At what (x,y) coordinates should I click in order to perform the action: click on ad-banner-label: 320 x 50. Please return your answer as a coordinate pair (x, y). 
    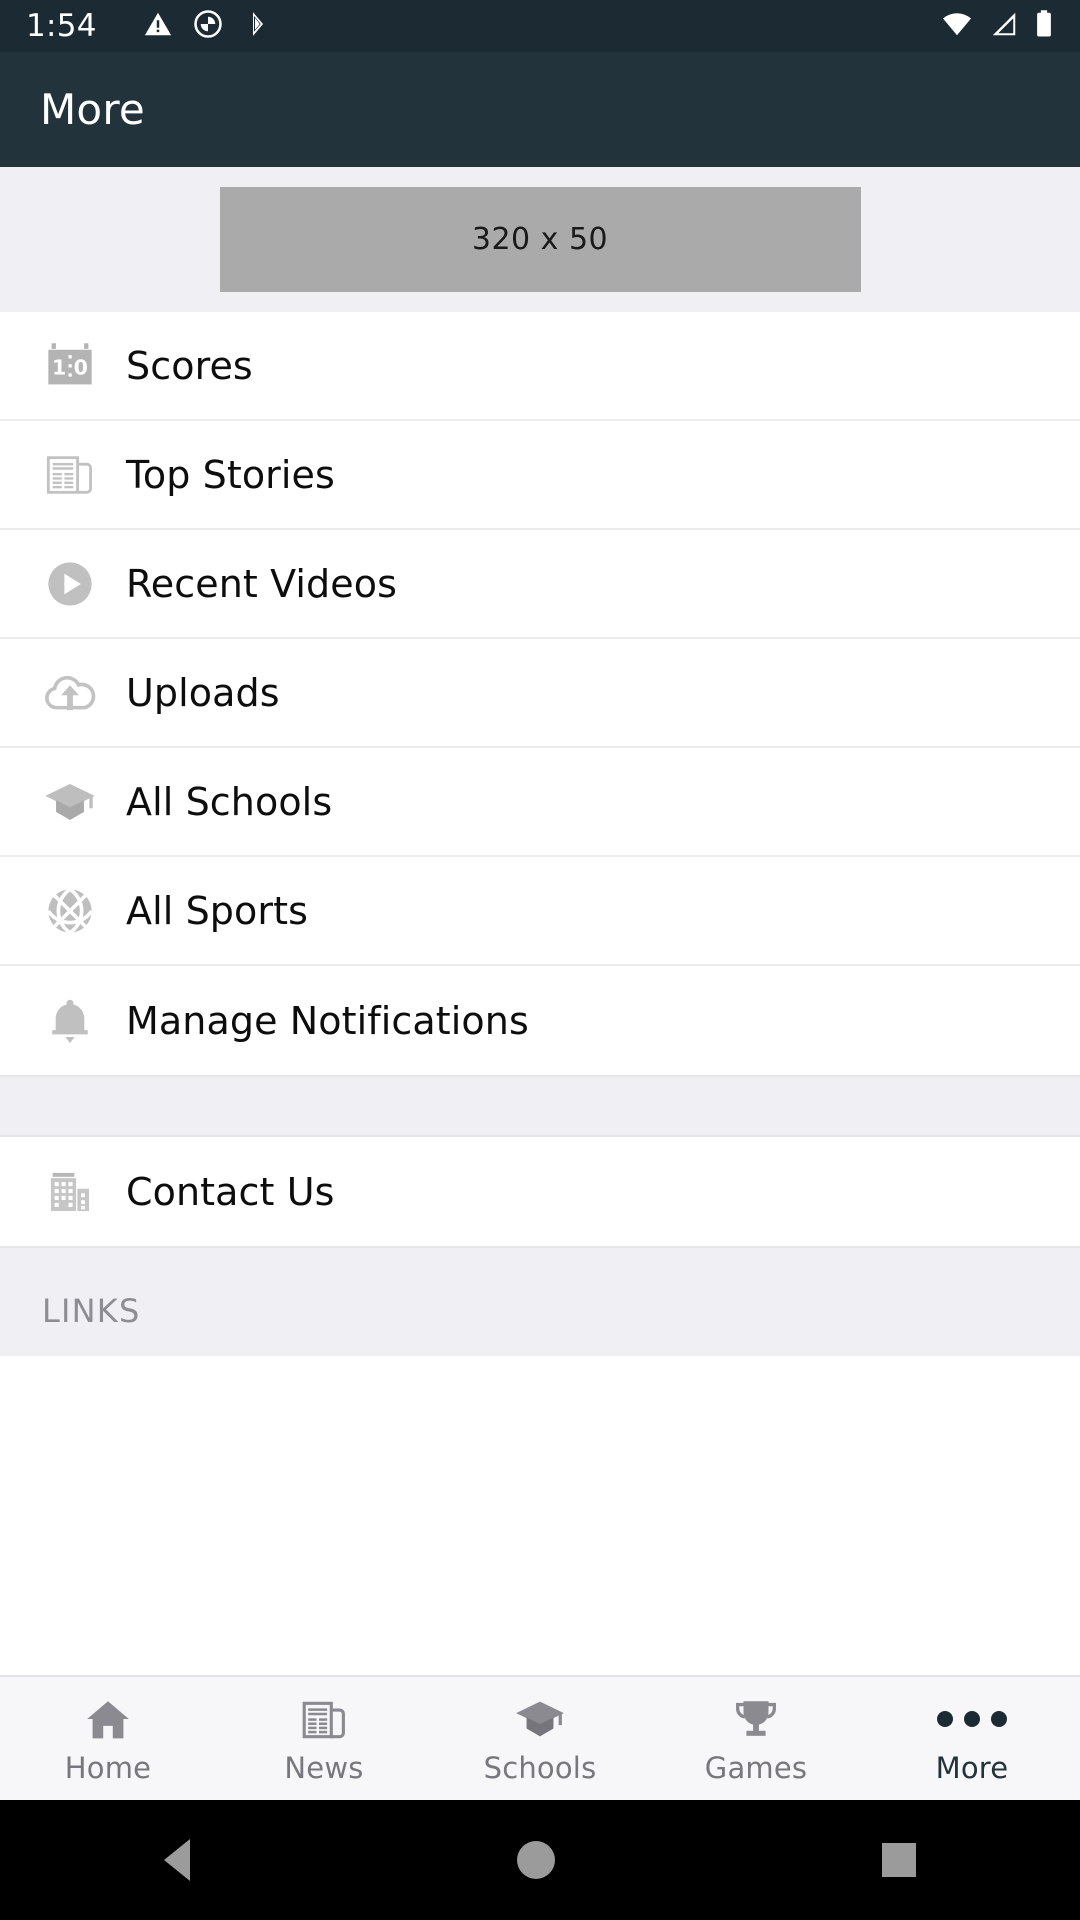
    Looking at the image, I should click on (540, 239).